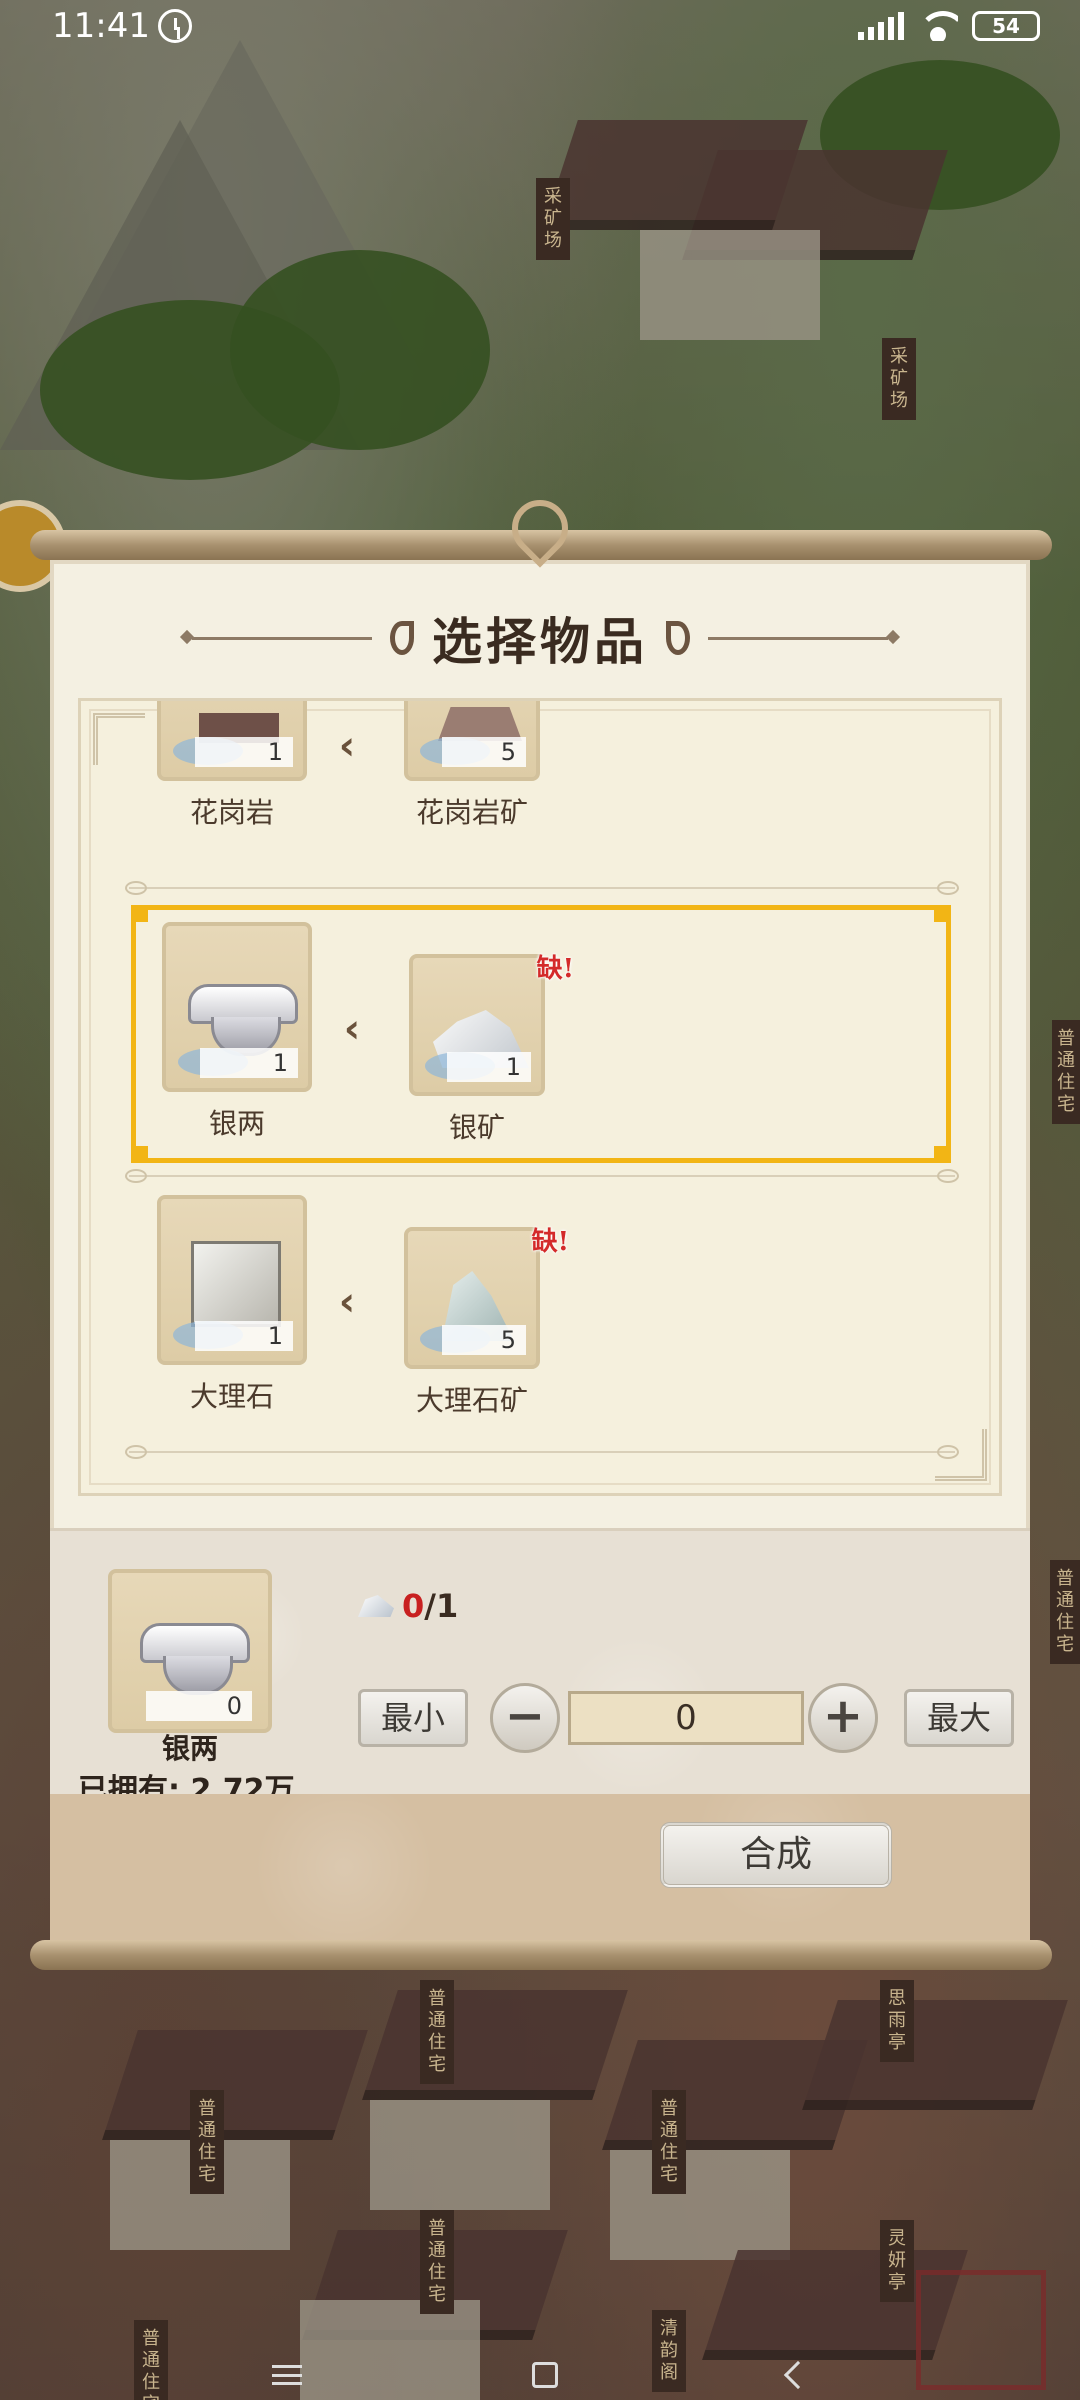  I want to click on requirement-need: /1, so click(441, 1606).